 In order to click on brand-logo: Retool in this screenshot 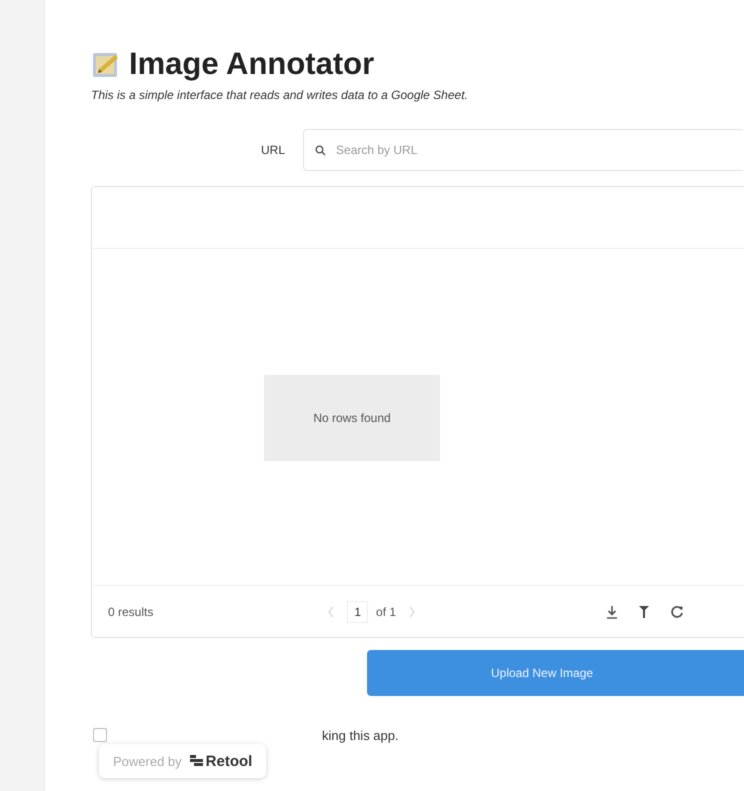, I will do `click(221, 761)`.